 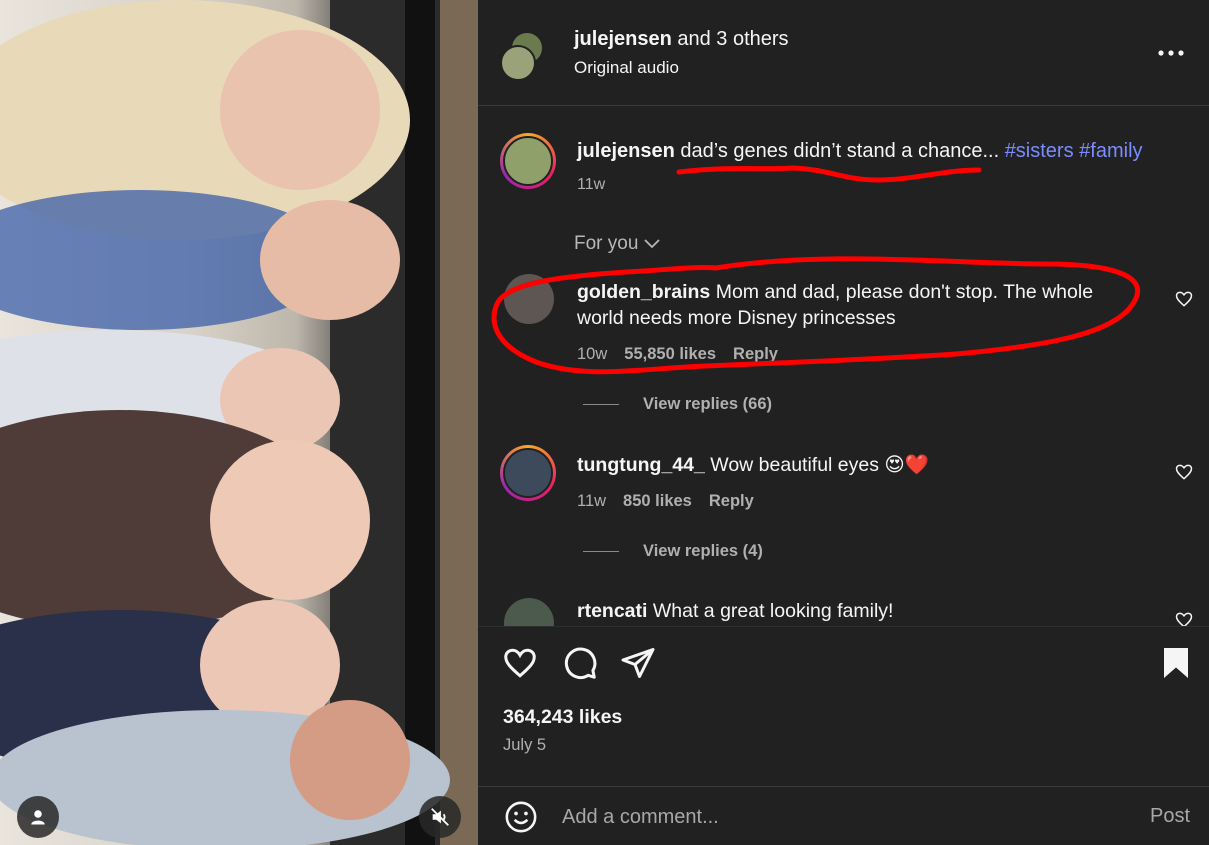 I want to click on more-options-icon, so click(x=1171, y=53).